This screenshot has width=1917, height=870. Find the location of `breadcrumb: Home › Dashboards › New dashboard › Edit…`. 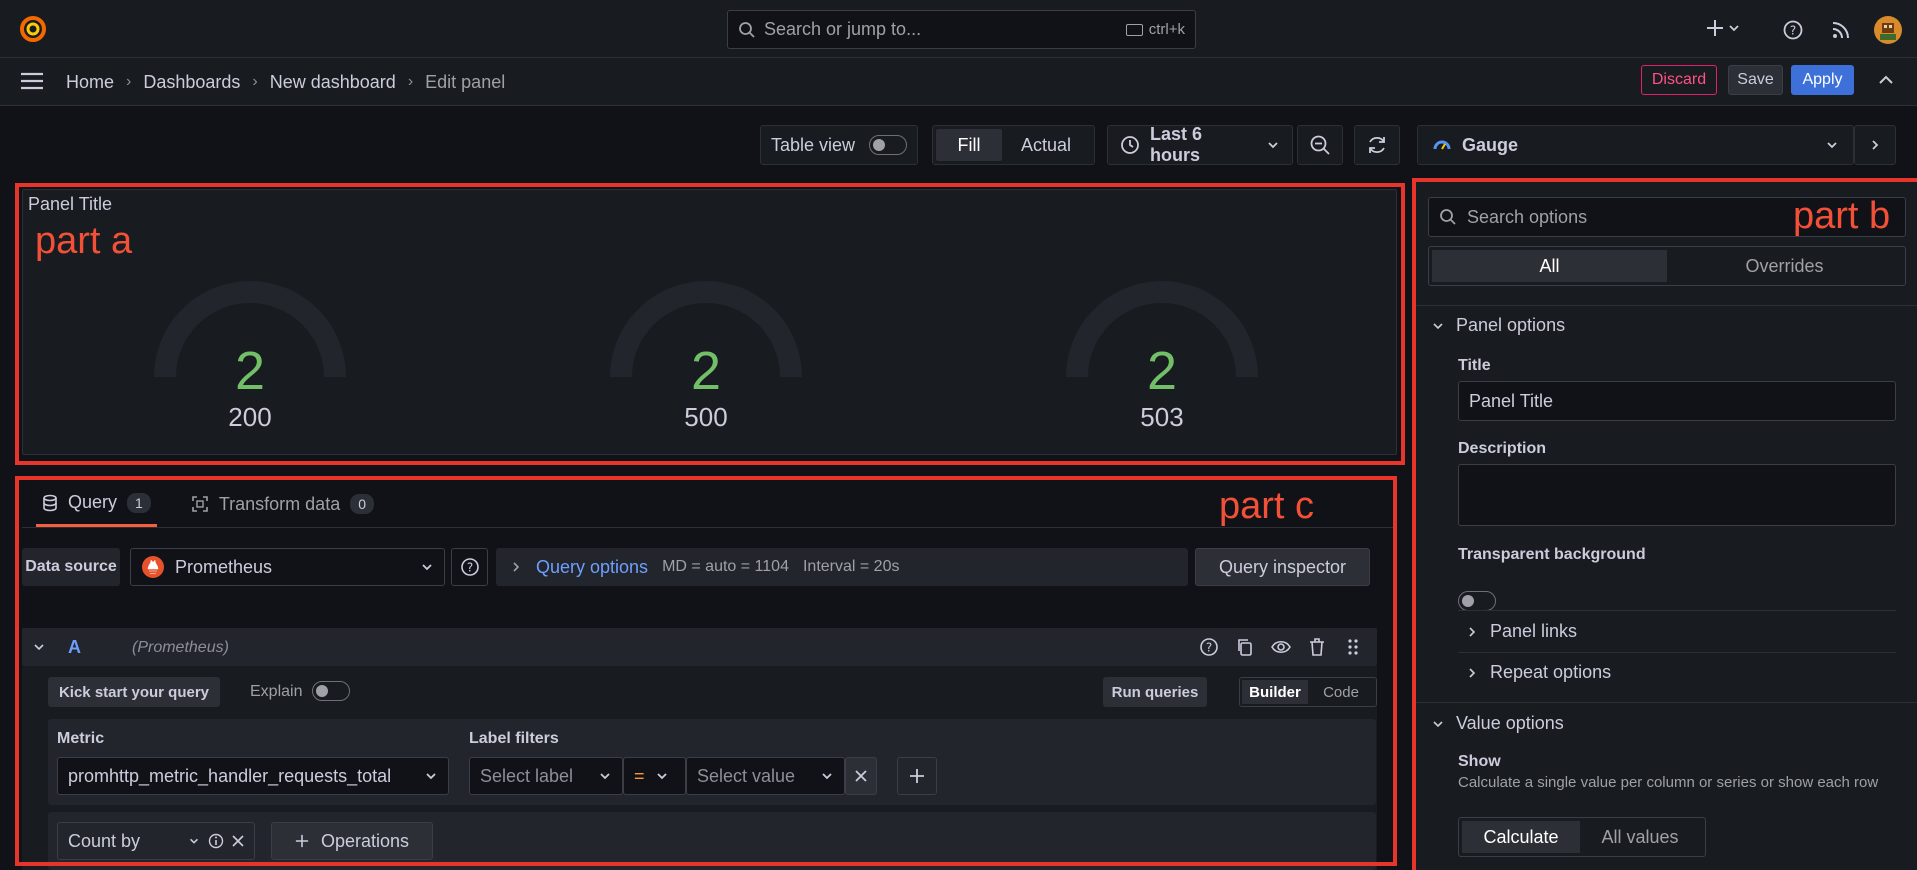

breadcrumb: Home › Dashboards › New dashboard › Edit… is located at coordinates (285, 82).